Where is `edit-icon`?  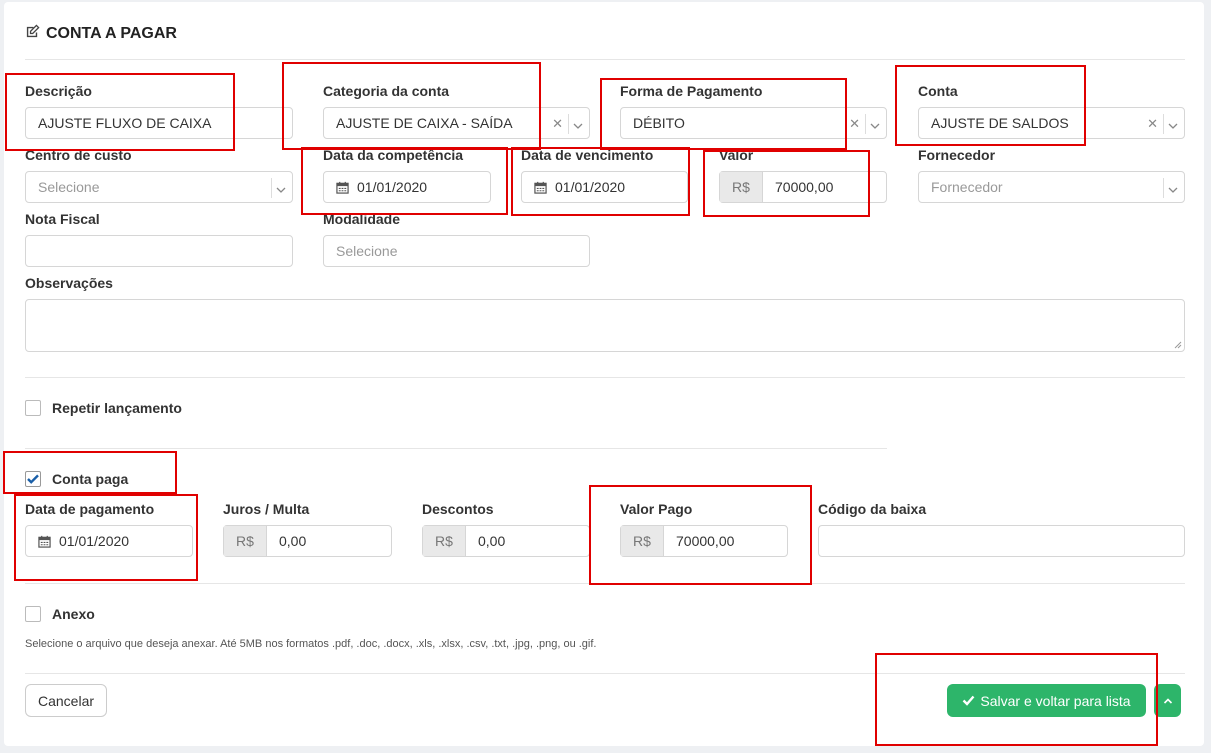
edit-icon is located at coordinates (32, 34).